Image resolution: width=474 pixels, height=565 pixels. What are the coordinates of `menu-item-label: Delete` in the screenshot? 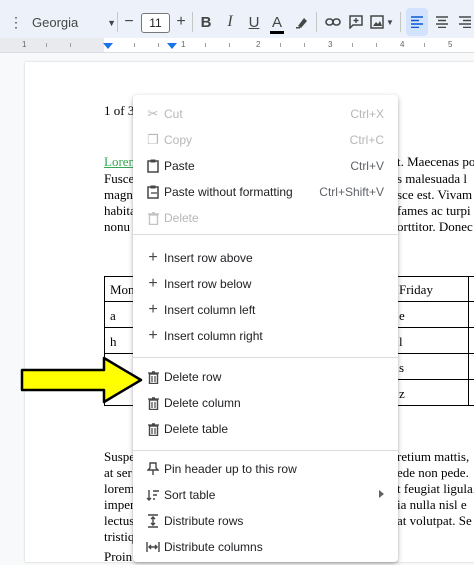 It's located at (181, 218).